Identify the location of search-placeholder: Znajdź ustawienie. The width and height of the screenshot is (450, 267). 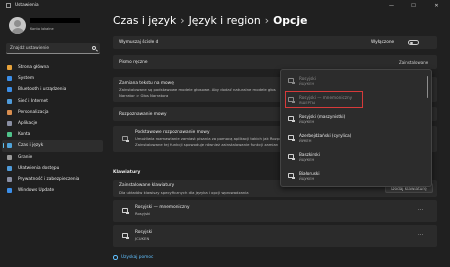
(30, 48).